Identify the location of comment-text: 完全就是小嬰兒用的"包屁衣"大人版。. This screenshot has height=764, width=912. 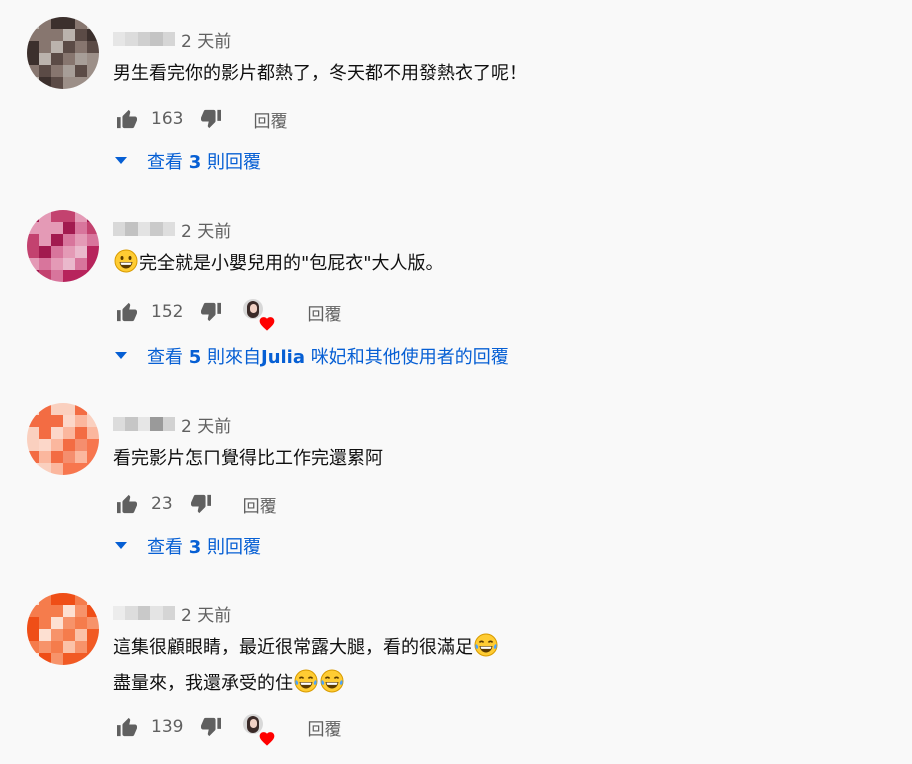
(278, 266).